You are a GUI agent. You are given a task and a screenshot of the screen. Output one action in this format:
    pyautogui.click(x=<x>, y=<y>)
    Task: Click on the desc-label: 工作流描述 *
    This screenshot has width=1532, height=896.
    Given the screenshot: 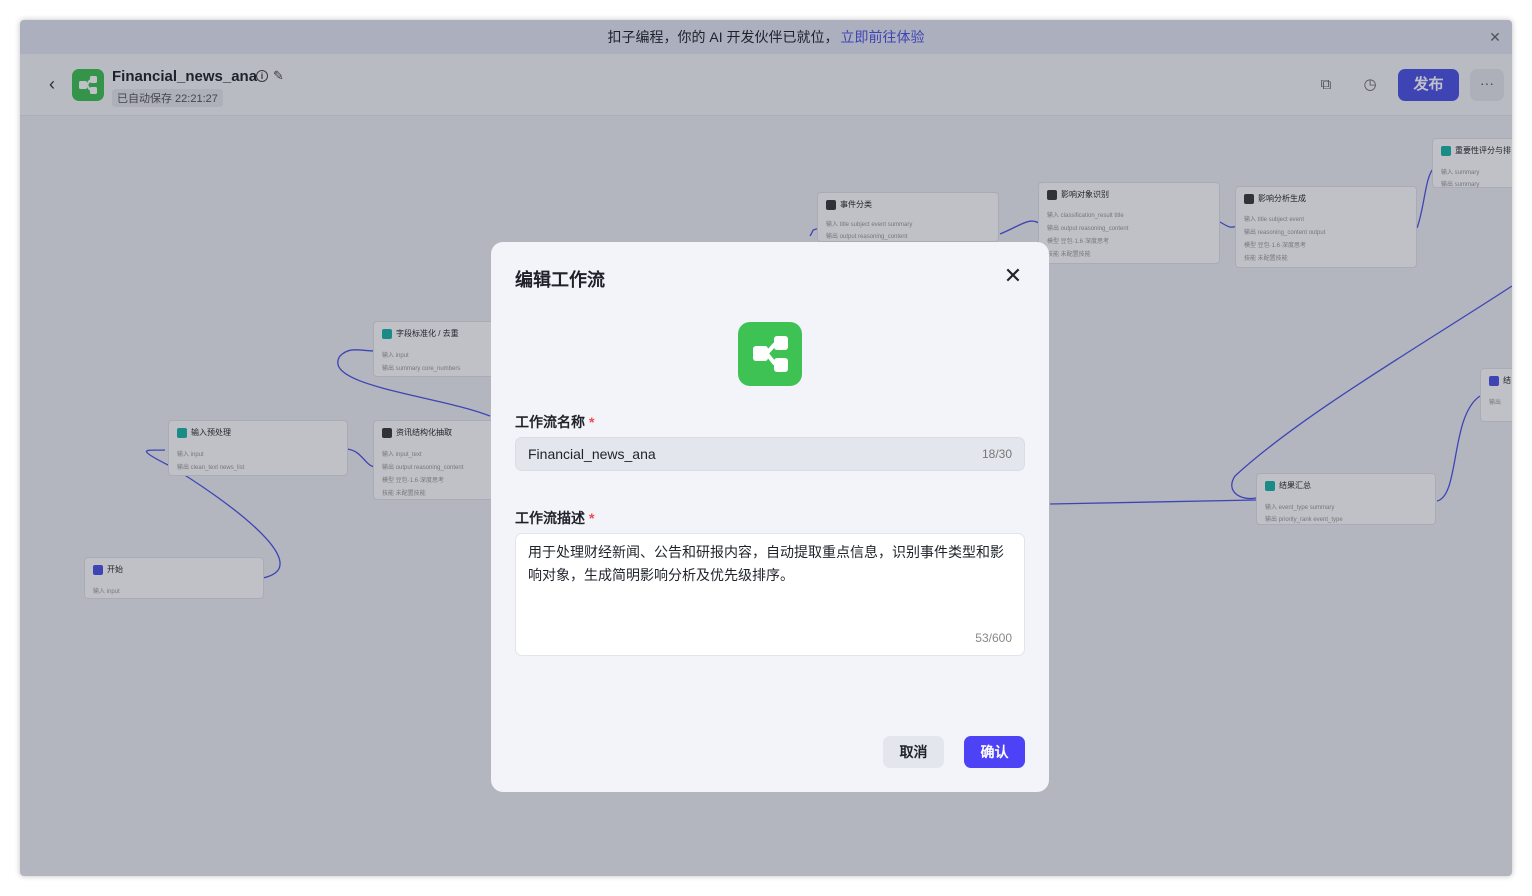 What is the action you would take?
    pyautogui.click(x=554, y=518)
    